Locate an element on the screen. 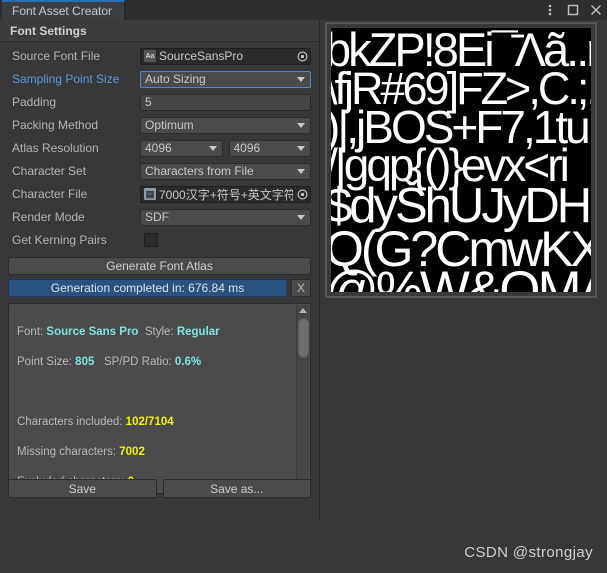  label-get-kerning-pairs: Get Kerning Pairs is located at coordinates (59, 240).